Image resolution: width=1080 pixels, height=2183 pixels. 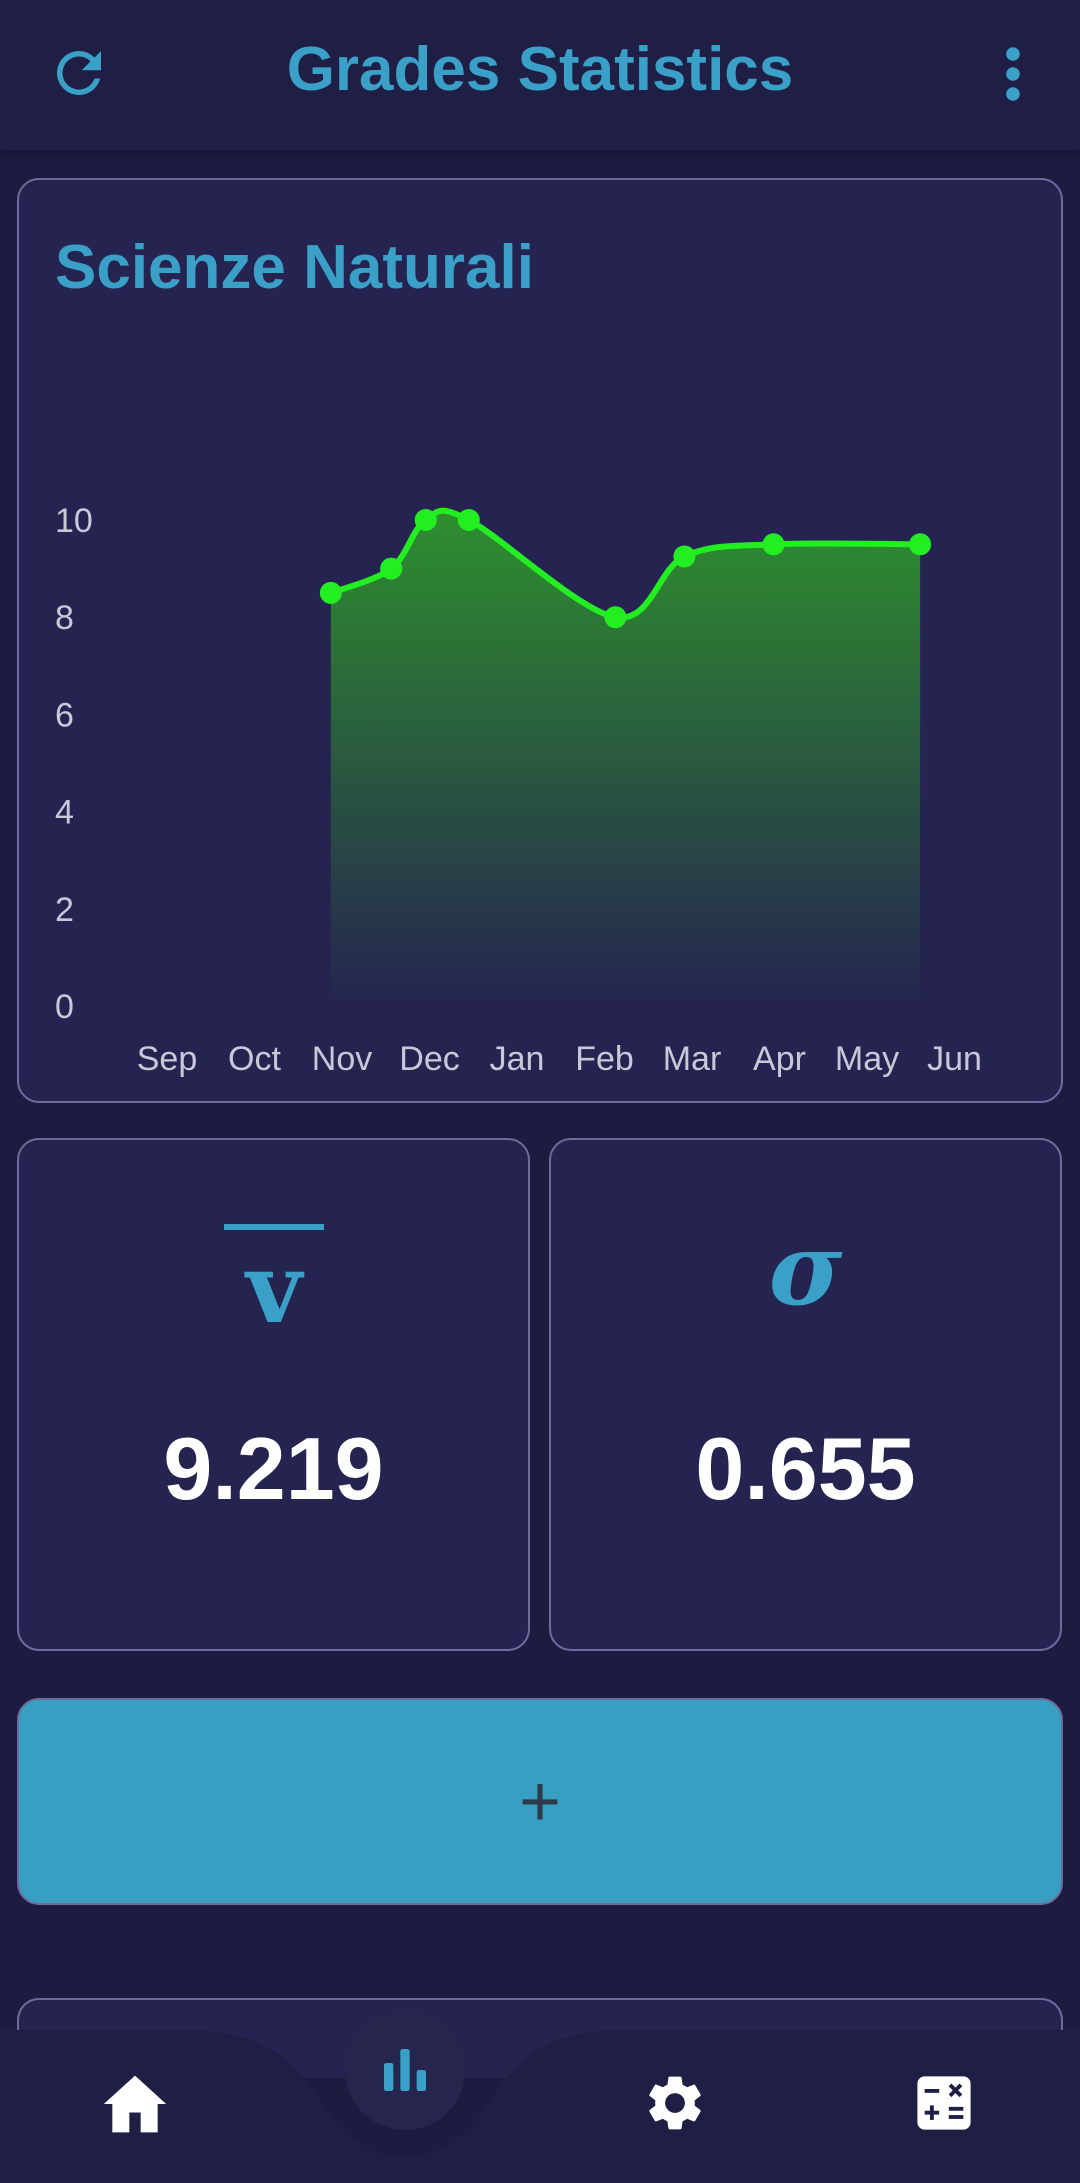 I want to click on std-dev-symbol: σ, so click(x=805, y=1269).